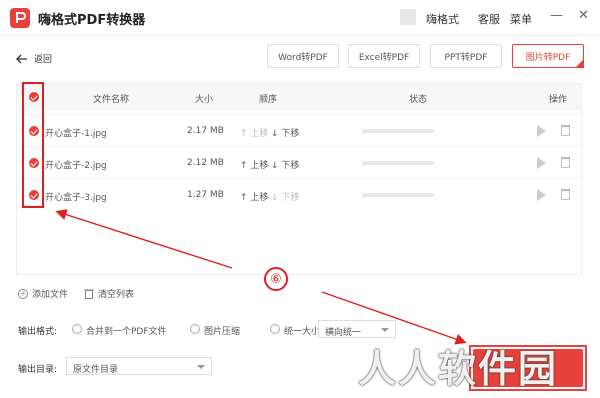 The image size is (600, 398). I want to click on arrow-to-checkbox, so click(144, 239).